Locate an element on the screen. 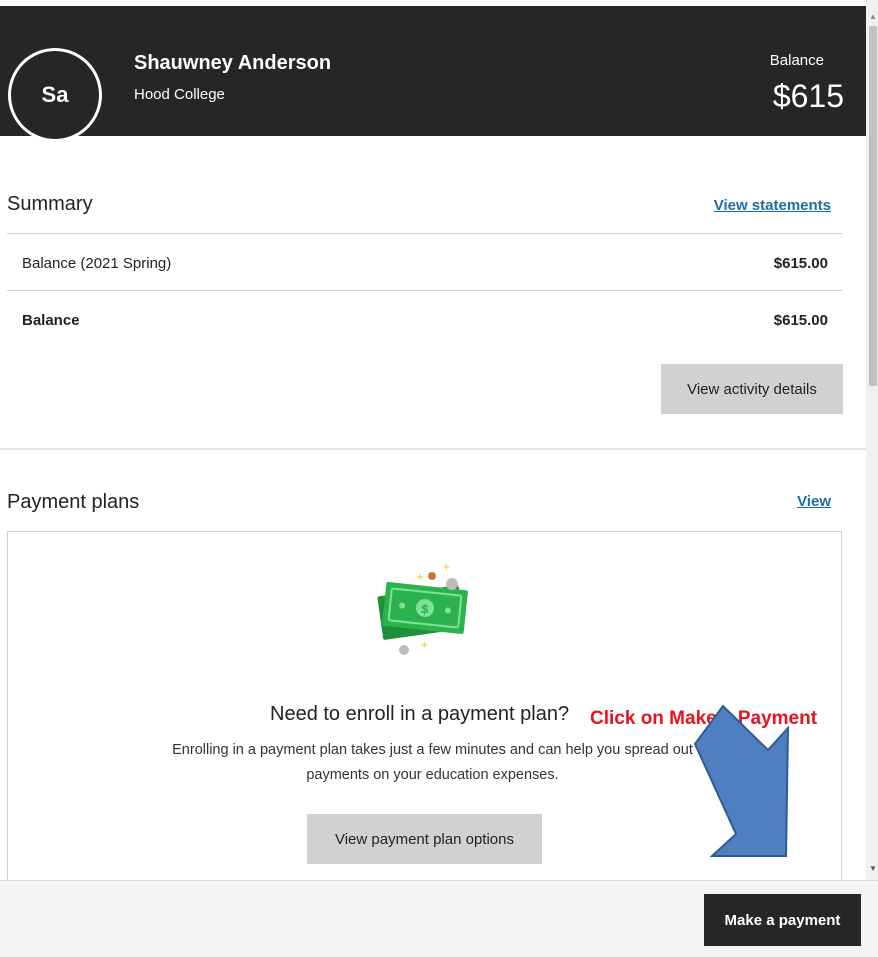 The image size is (878, 957). balance-term-label: Balance (2021 Spring) is located at coordinates (97, 263).